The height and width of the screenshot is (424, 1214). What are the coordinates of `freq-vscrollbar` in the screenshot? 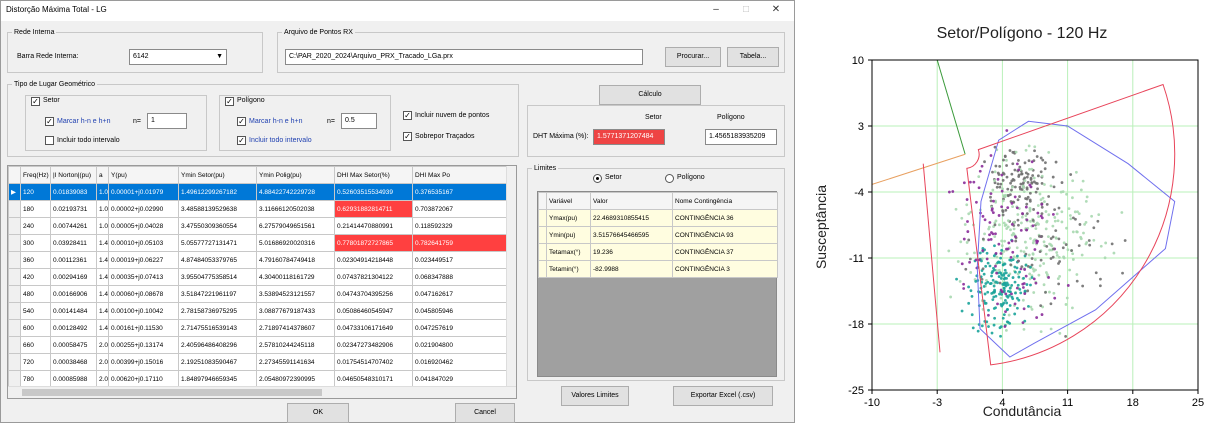 It's located at (511, 276).